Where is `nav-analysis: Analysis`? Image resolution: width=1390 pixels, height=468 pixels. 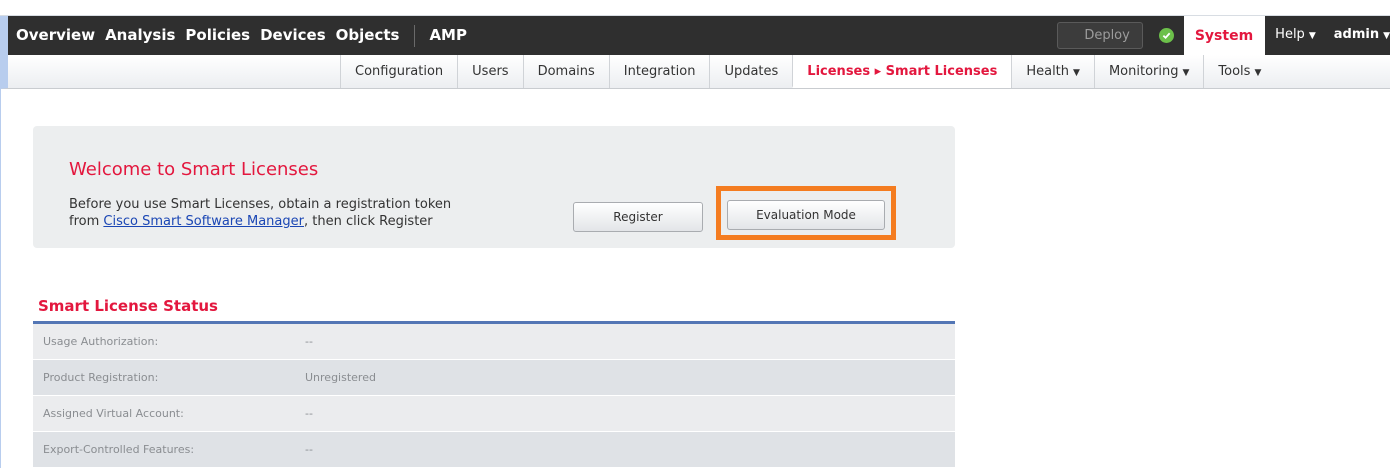 nav-analysis: Analysis is located at coordinates (140, 35).